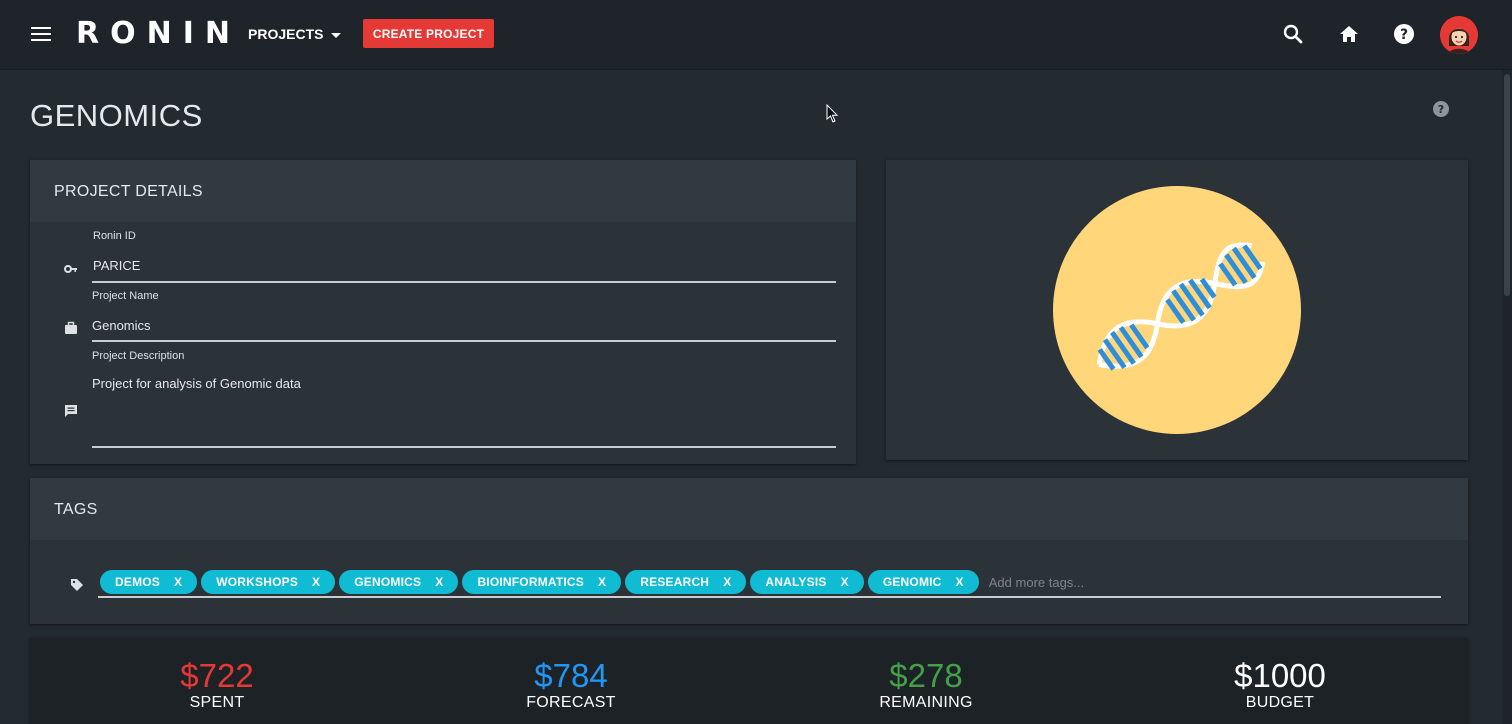 Image resolution: width=1512 pixels, height=724 pixels. I want to click on key-icon, so click(70, 269).